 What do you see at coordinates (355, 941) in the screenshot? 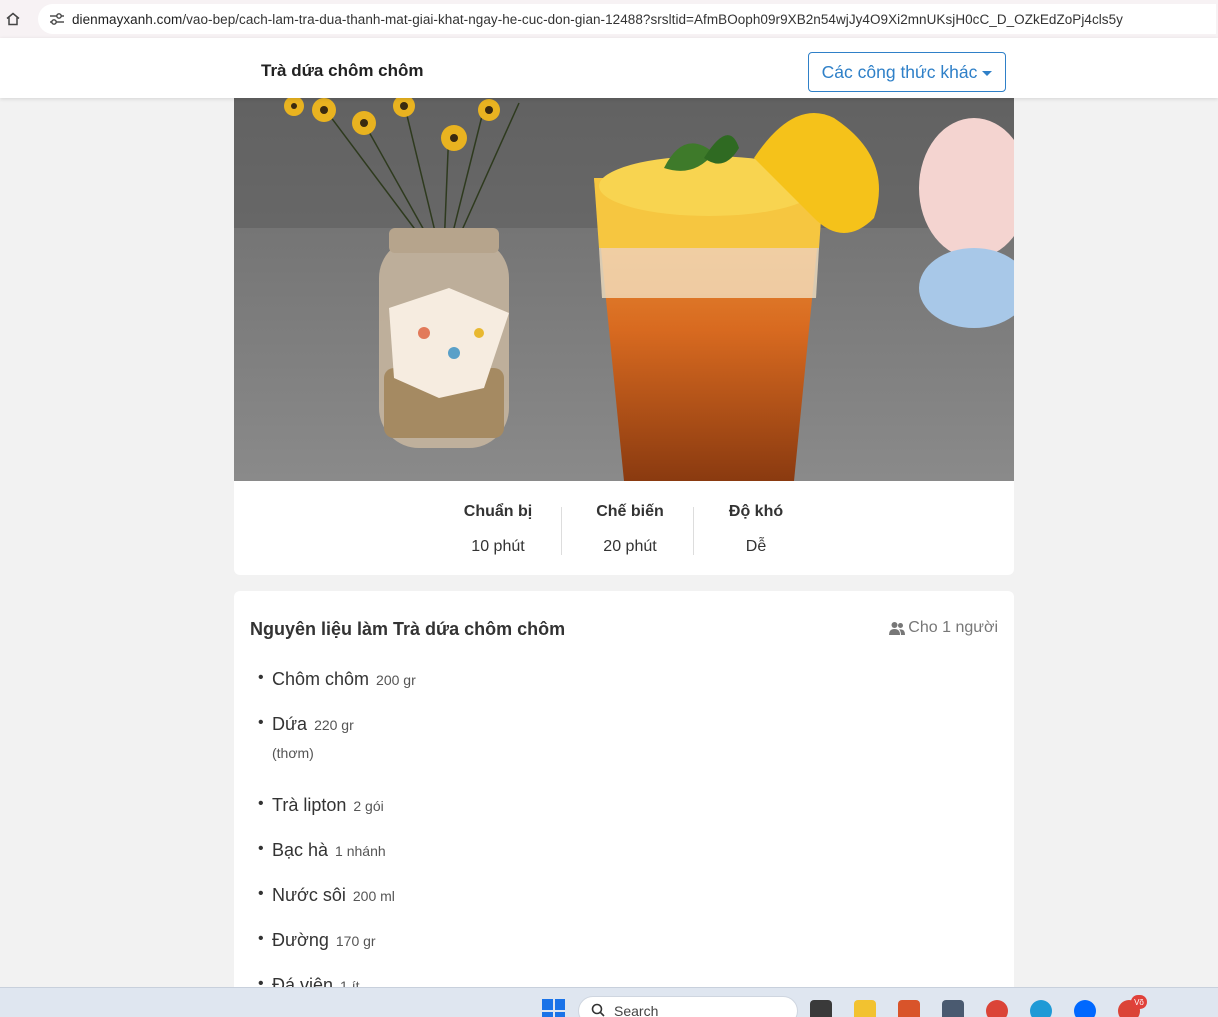
I see `ingredient-qty: 170 gr` at bounding box center [355, 941].